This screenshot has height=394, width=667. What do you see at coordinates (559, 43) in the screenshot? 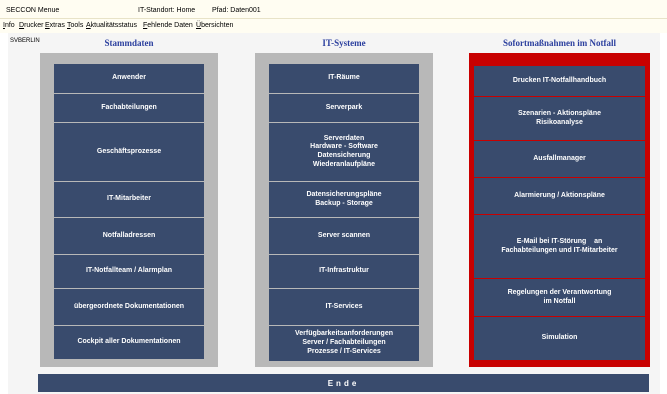
I see `header-sofortmassnahmen: Sofortmaßnahmen im Notfall` at bounding box center [559, 43].